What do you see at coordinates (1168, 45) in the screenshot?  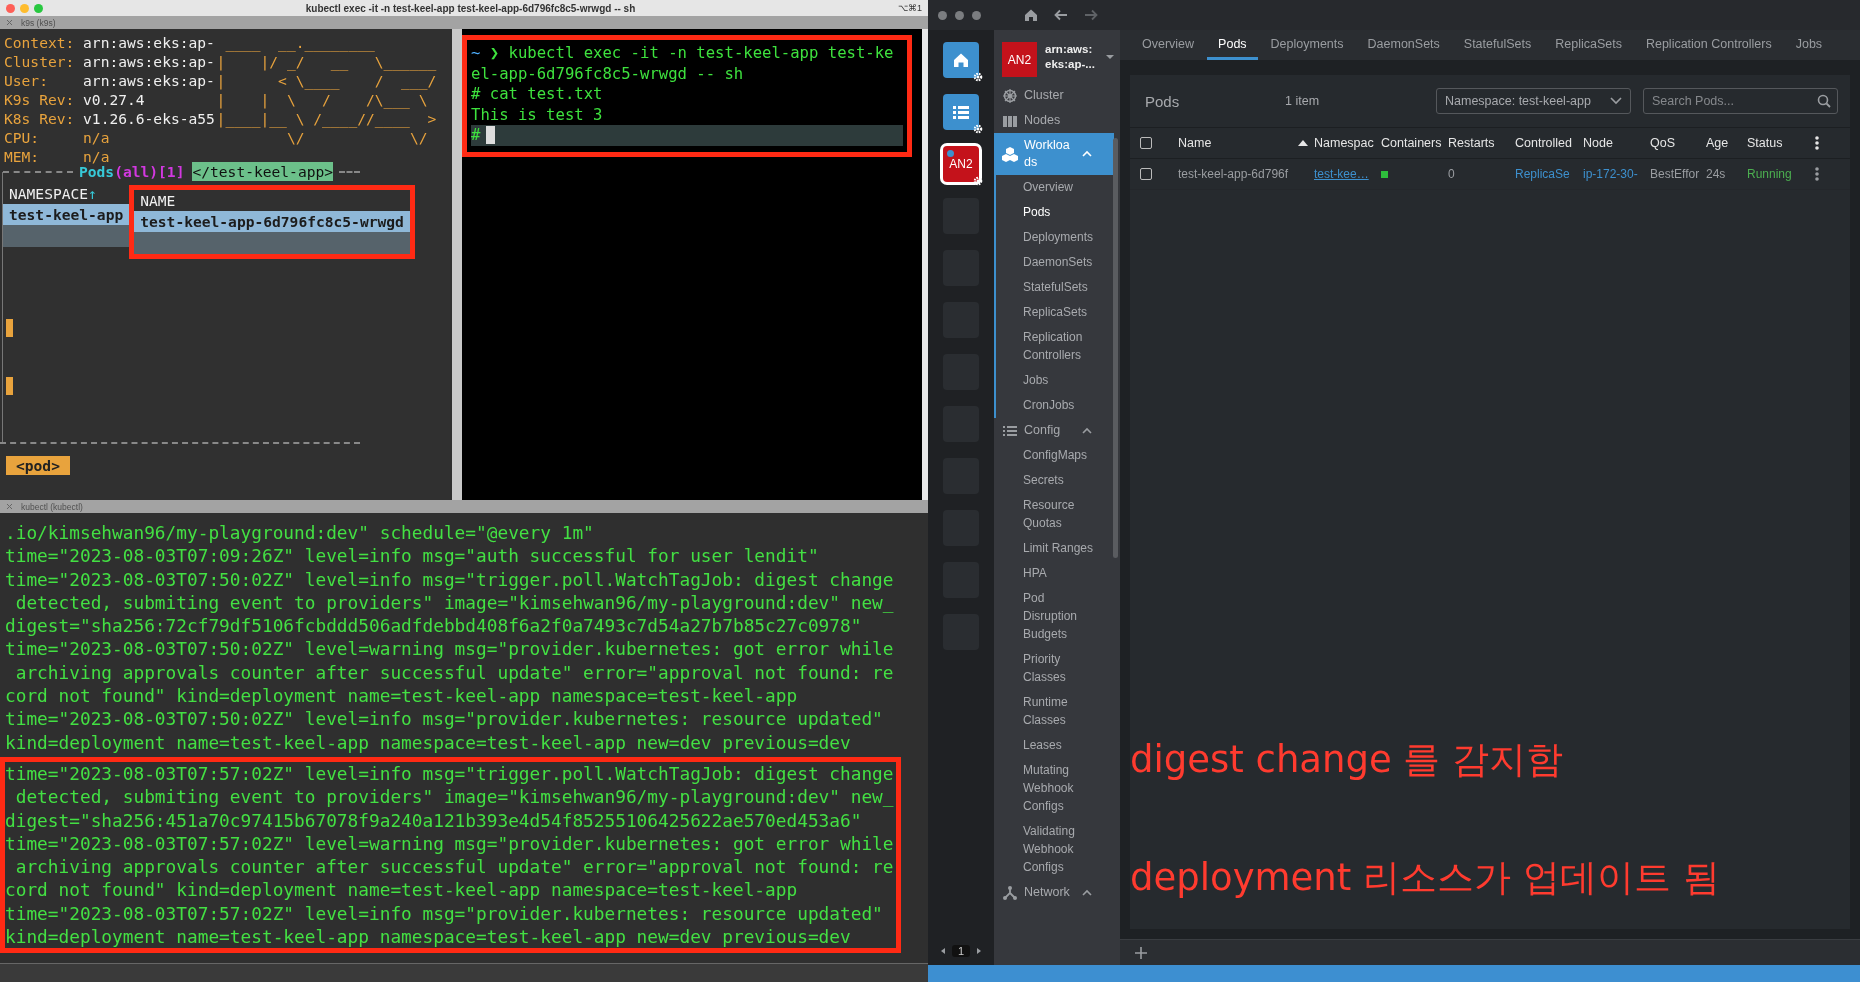 I see `tab: Overview` at bounding box center [1168, 45].